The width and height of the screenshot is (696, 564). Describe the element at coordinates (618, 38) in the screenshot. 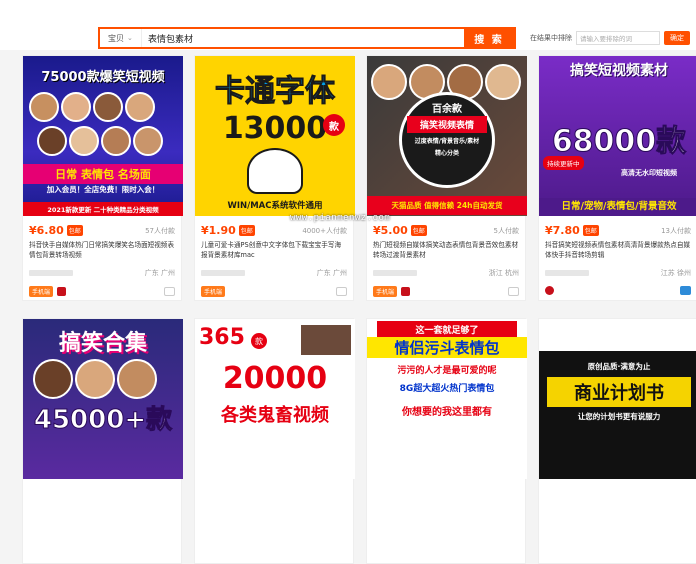

I see `exclude-input: 请输入要排除的词` at that location.